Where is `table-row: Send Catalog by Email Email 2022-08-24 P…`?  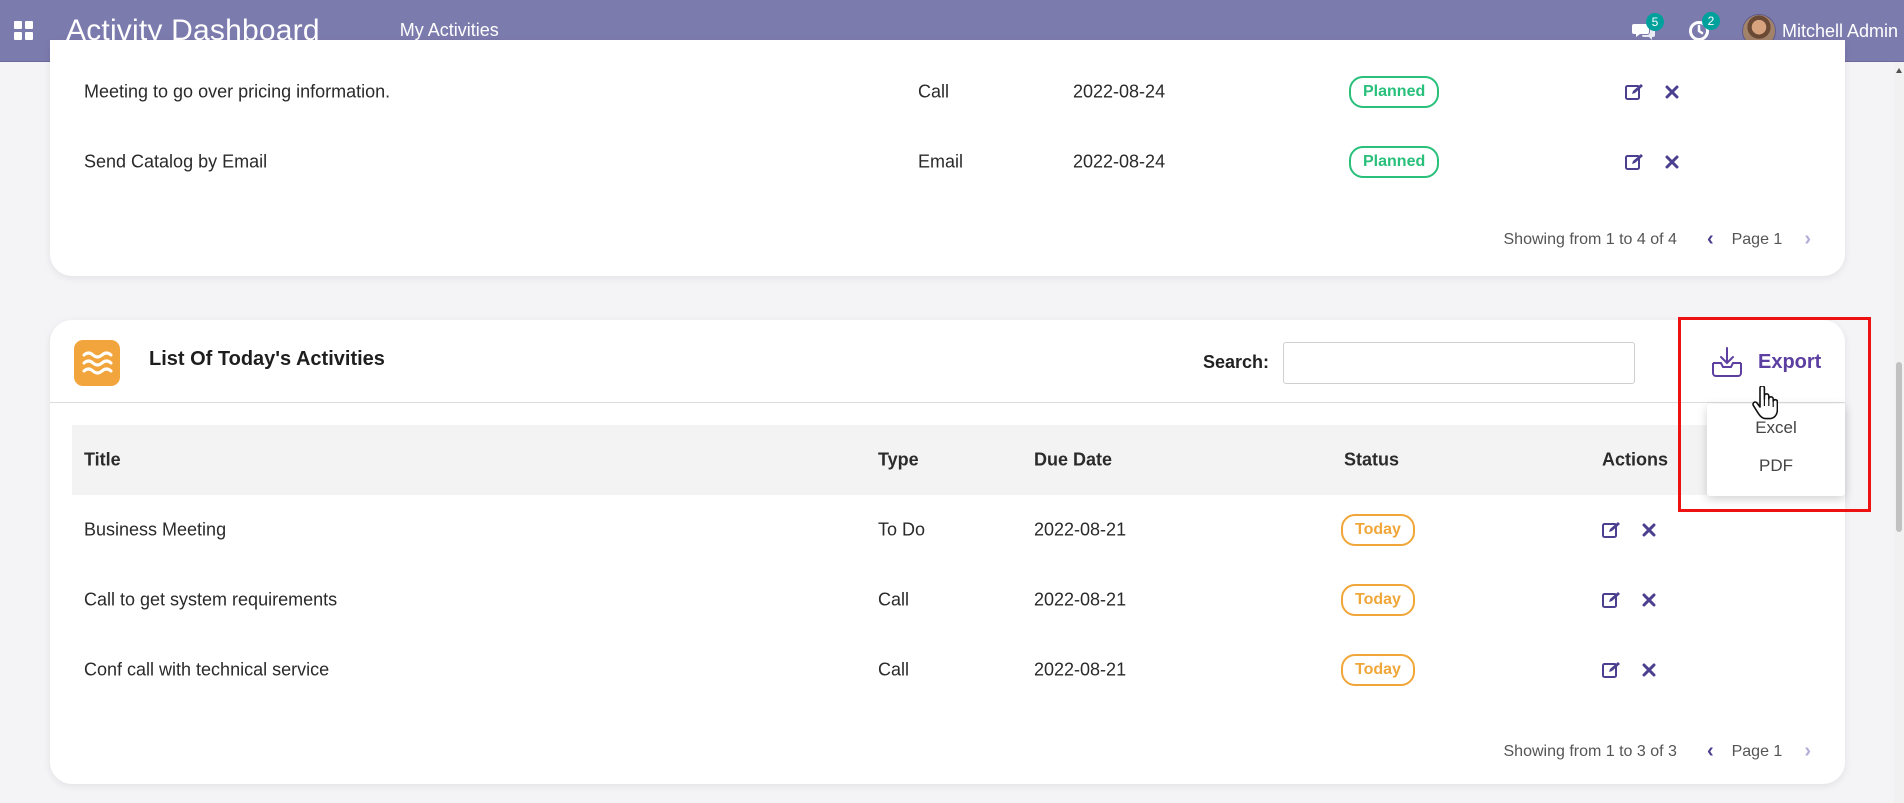
table-row: Send Catalog by Email Email 2022-08-24 P… is located at coordinates (947, 162).